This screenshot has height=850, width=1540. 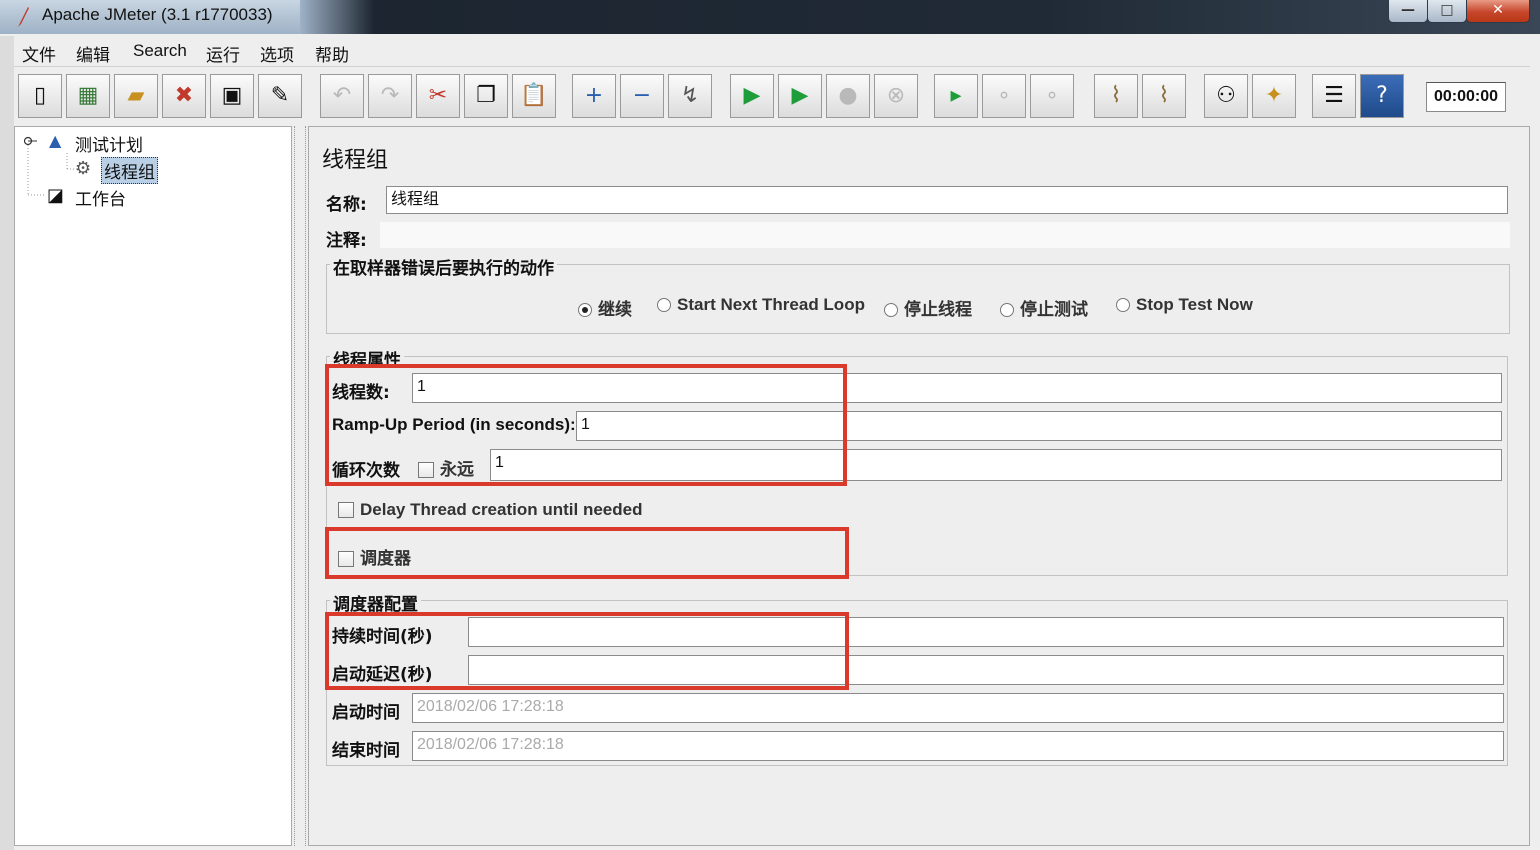 I want to click on page-title: 线程组, so click(x=355, y=160).